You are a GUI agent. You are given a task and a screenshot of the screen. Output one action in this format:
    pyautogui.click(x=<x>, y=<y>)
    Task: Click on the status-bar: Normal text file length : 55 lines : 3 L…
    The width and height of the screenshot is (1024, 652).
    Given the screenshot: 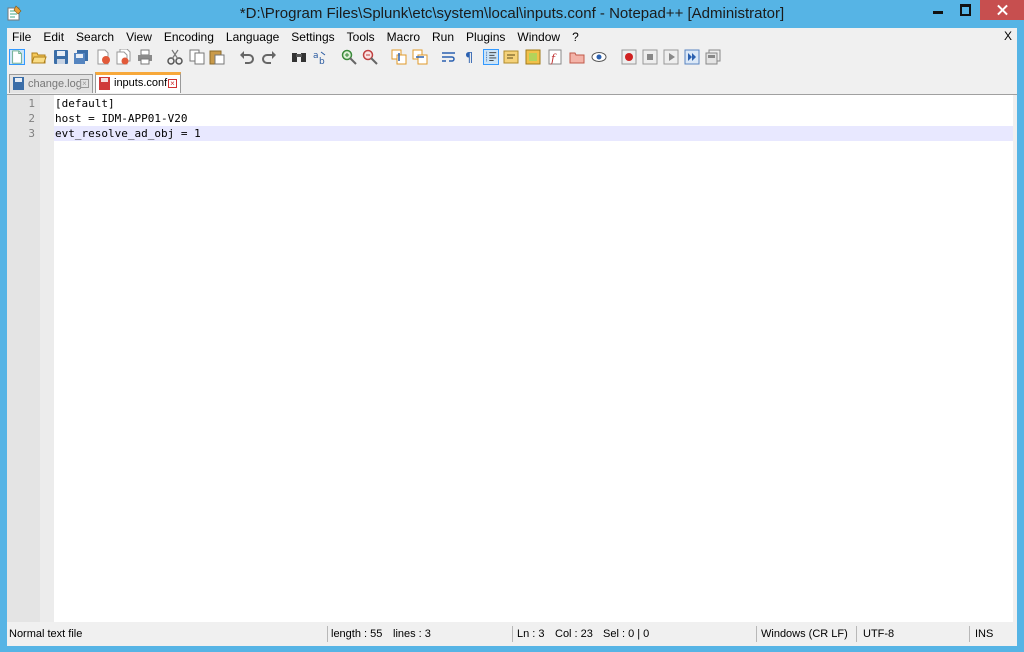 What is the action you would take?
    pyautogui.click(x=512, y=634)
    